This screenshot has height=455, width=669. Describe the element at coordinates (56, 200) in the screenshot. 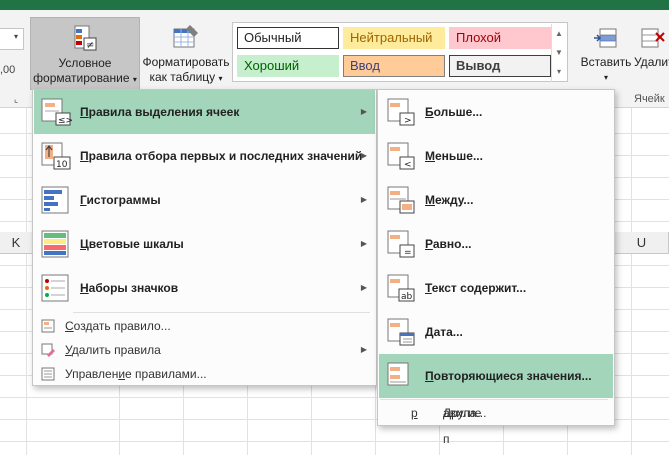

I see `data-bars-icon` at that location.